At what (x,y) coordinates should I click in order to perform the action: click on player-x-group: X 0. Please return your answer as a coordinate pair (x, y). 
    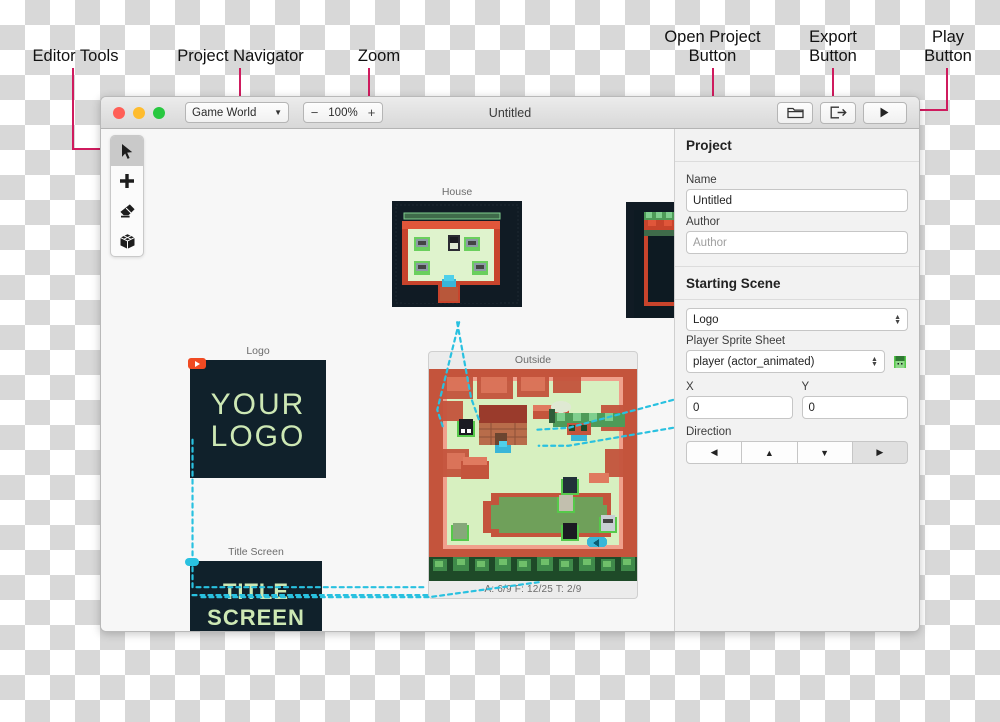
    Looking at the image, I should click on (739, 398).